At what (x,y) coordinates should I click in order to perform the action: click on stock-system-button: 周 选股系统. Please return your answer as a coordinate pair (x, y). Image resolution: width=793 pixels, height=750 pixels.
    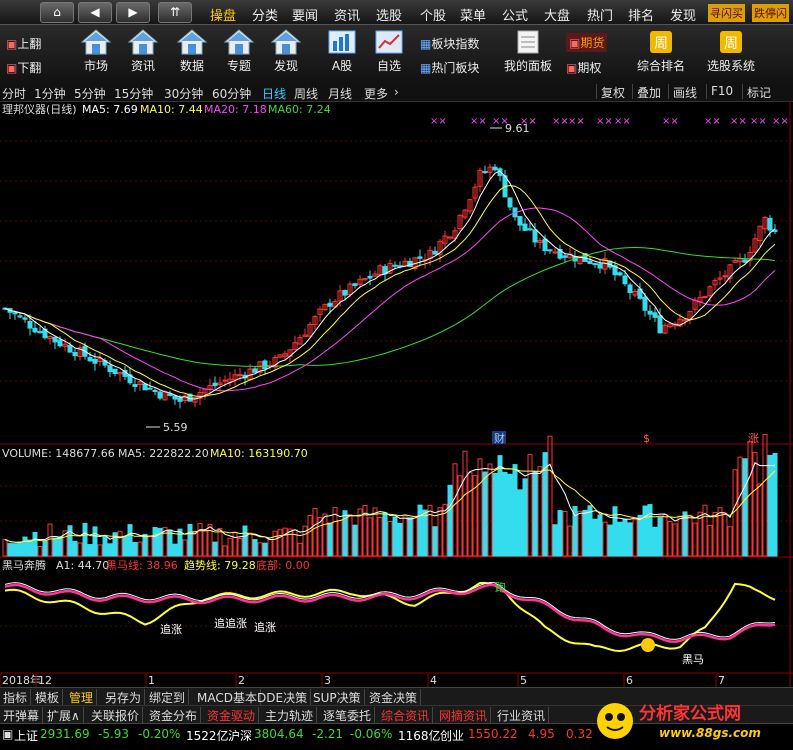
    Looking at the image, I should click on (731, 51).